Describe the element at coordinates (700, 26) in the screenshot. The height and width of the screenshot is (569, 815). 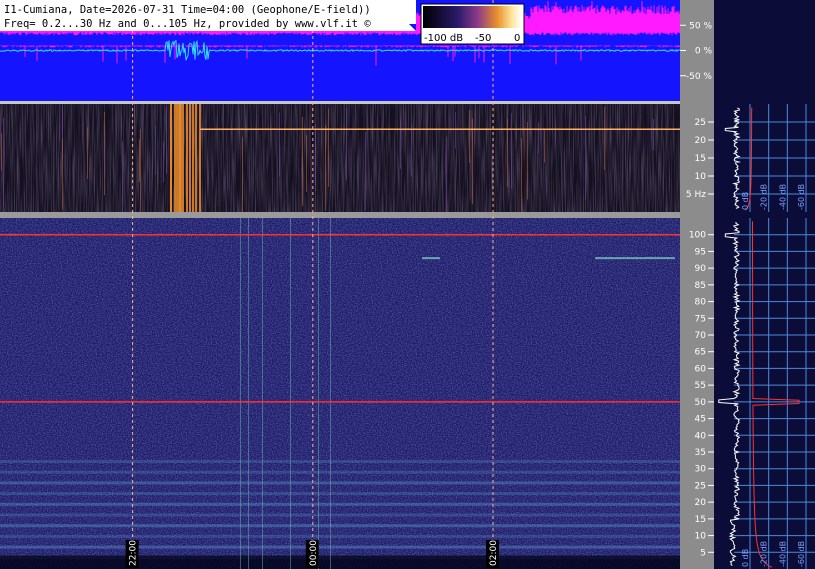
I see `amplitude-tick-label: 50 %` at that location.